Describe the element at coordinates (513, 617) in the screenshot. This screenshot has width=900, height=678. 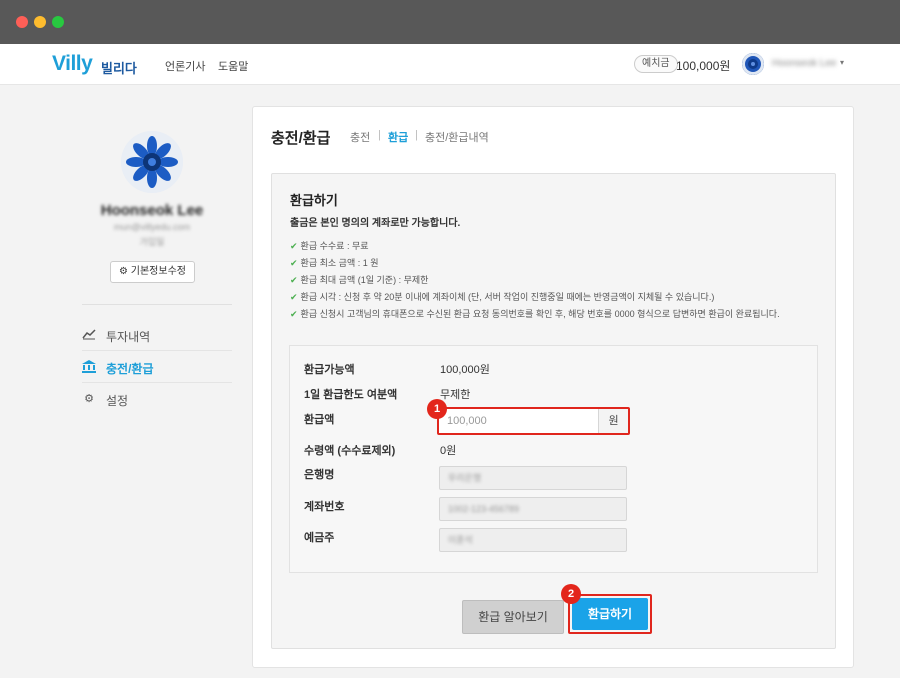
I see `refund-info-button: 환급 알아보기` at that location.